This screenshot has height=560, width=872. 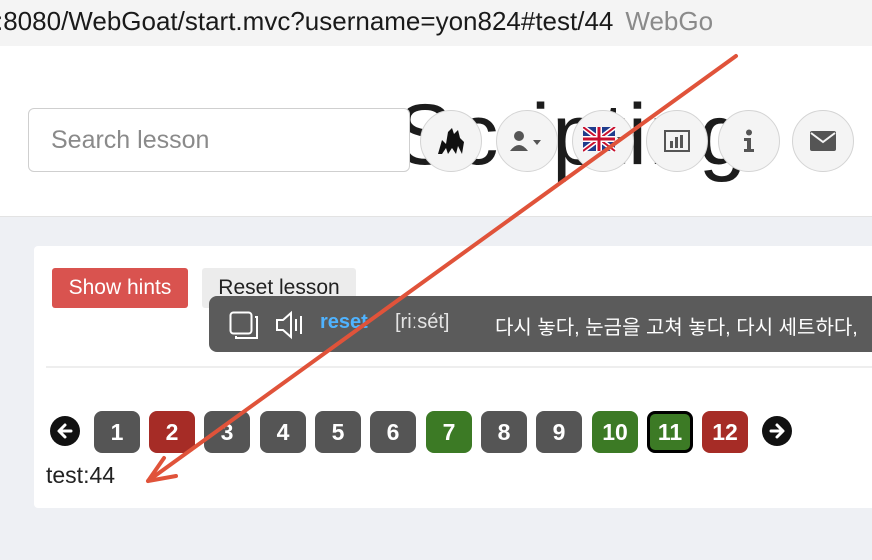 I want to click on page-button-8: 8, so click(x=504, y=432).